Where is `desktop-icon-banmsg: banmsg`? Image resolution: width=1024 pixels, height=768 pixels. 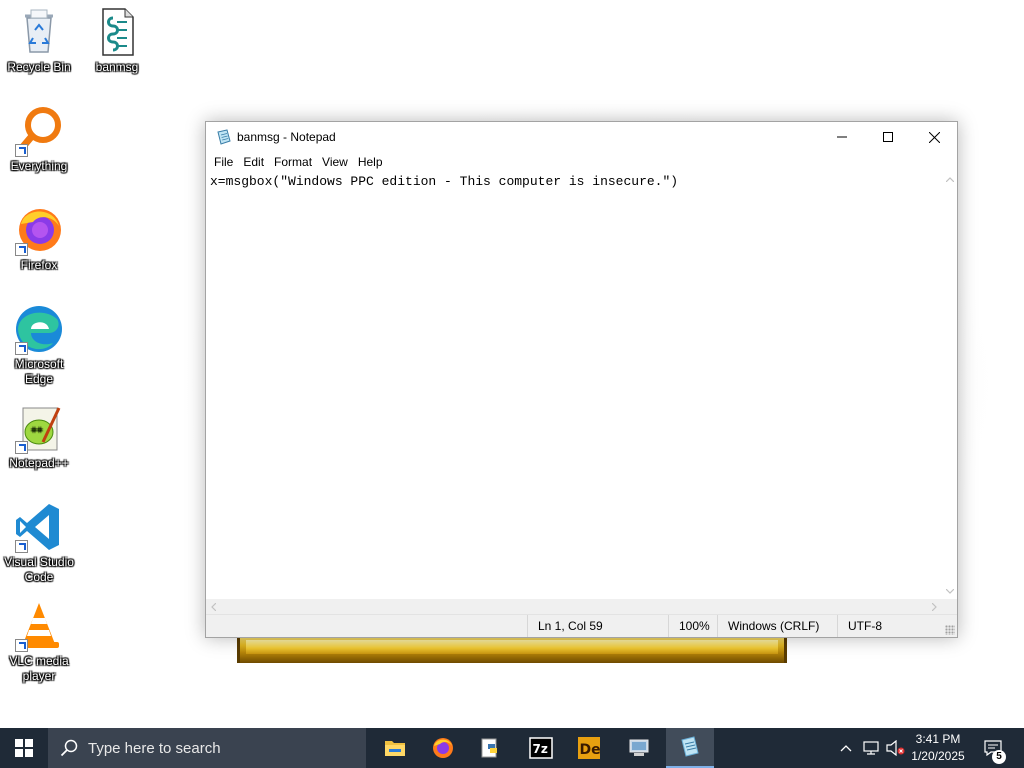 desktop-icon-banmsg: banmsg is located at coordinates (117, 40).